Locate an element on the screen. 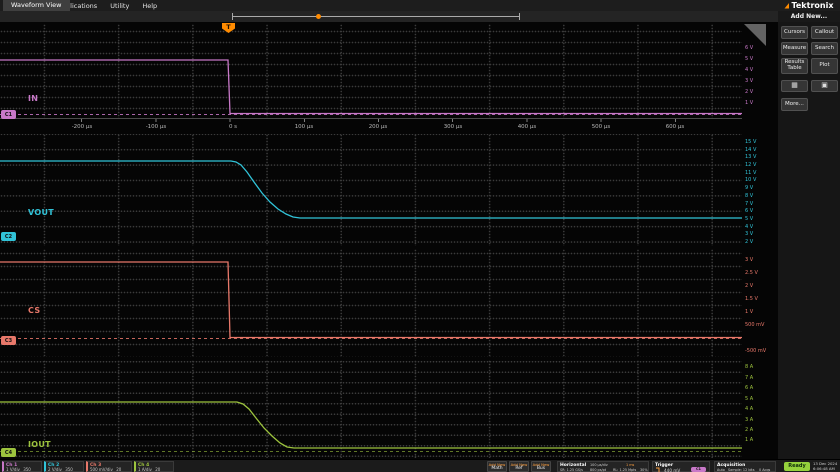 The width and height of the screenshot is (840, 472). ch3-badge: Ch 3 500 mV/div 20 MHz is located at coordinates (109, 466).